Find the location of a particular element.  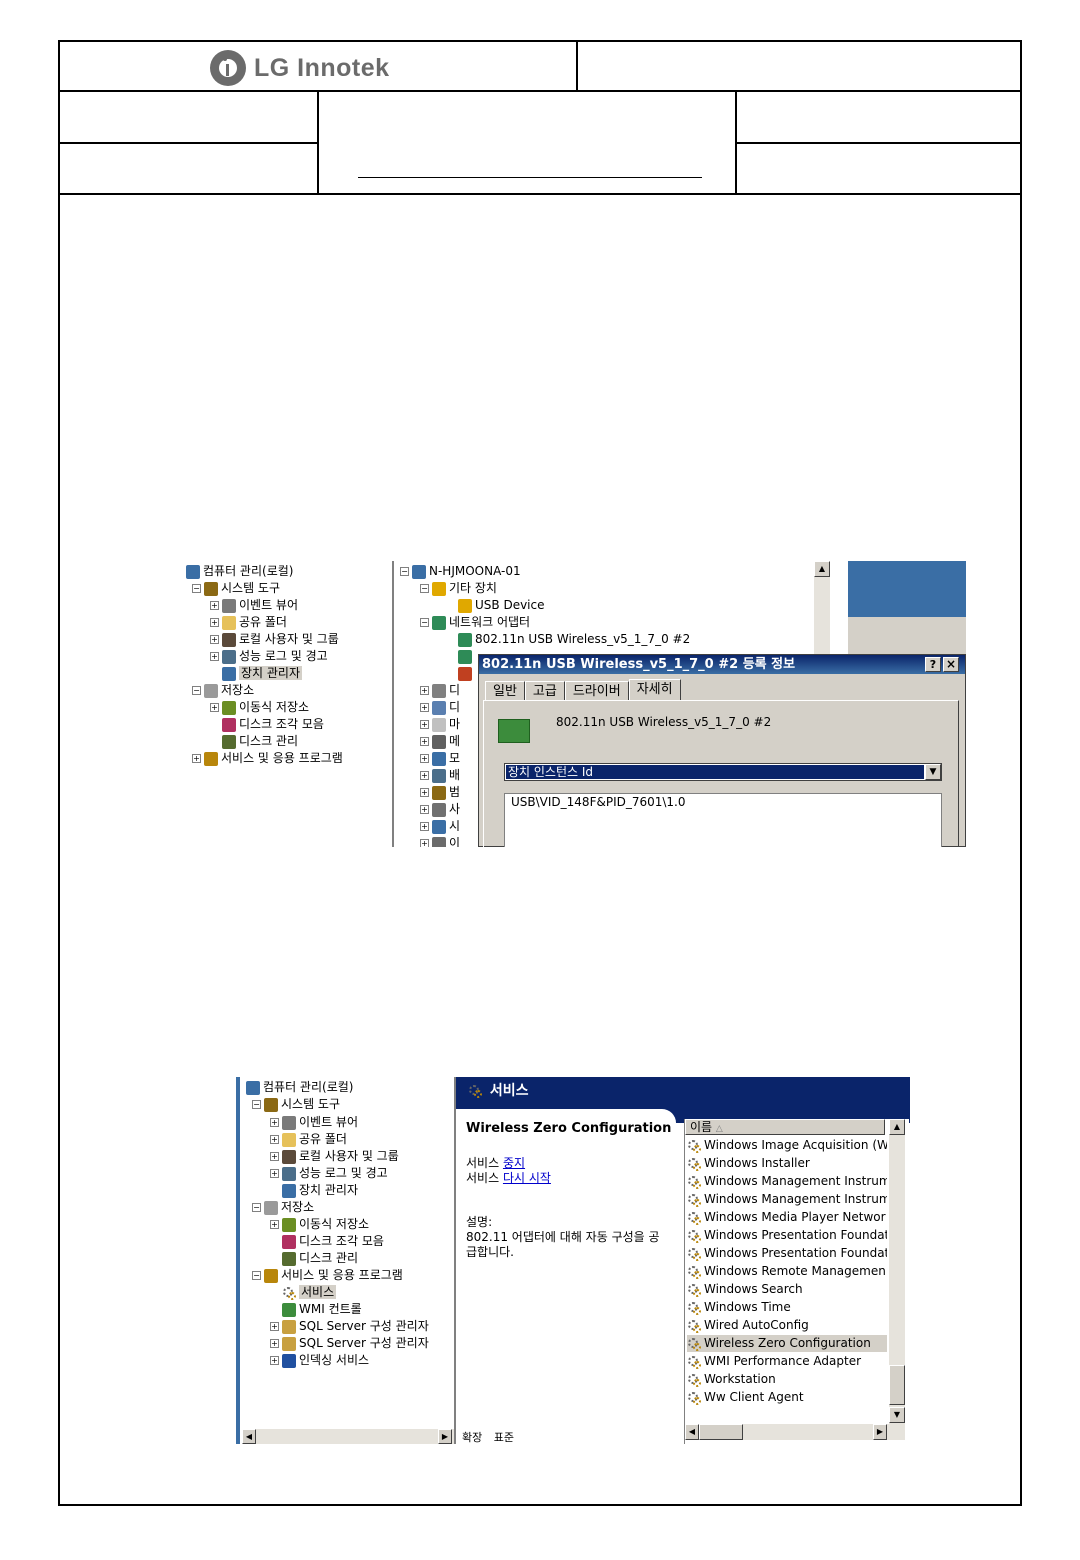

service-row: Workstation is located at coordinates (787, 1379).